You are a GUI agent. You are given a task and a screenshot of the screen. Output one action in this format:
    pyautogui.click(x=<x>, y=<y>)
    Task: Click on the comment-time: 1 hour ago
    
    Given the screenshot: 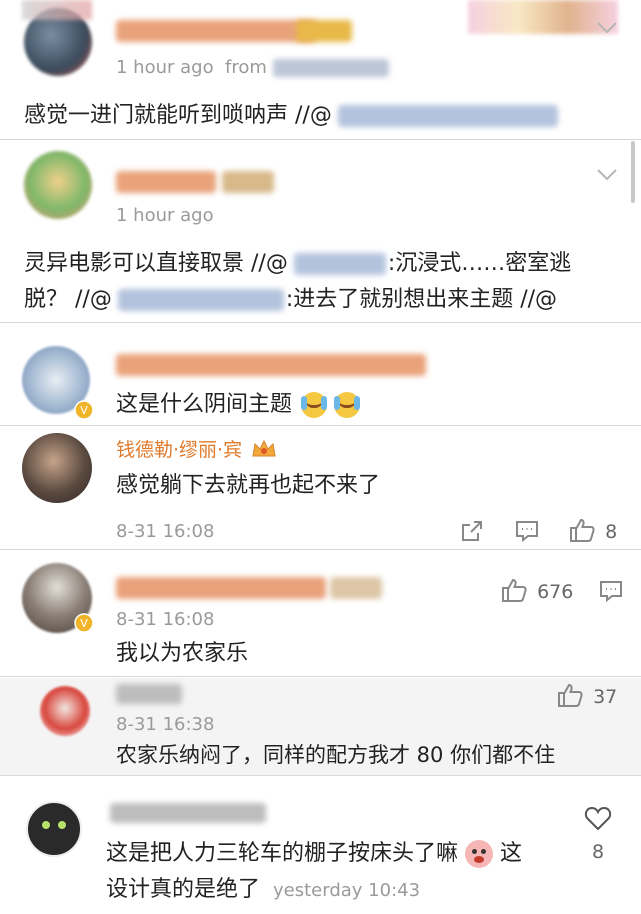 What is the action you would take?
    pyautogui.click(x=165, y=215)
    